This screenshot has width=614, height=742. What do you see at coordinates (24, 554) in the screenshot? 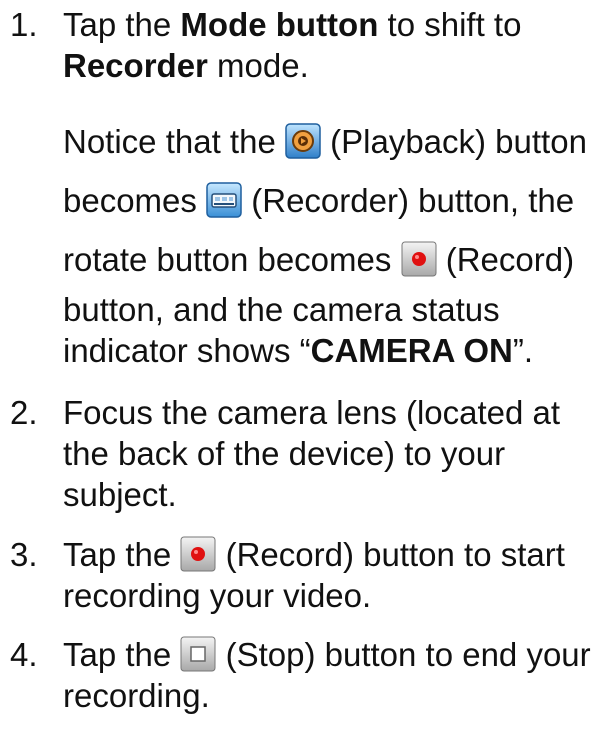
I see `step-number: 3.` at bounding box center [24, 554].